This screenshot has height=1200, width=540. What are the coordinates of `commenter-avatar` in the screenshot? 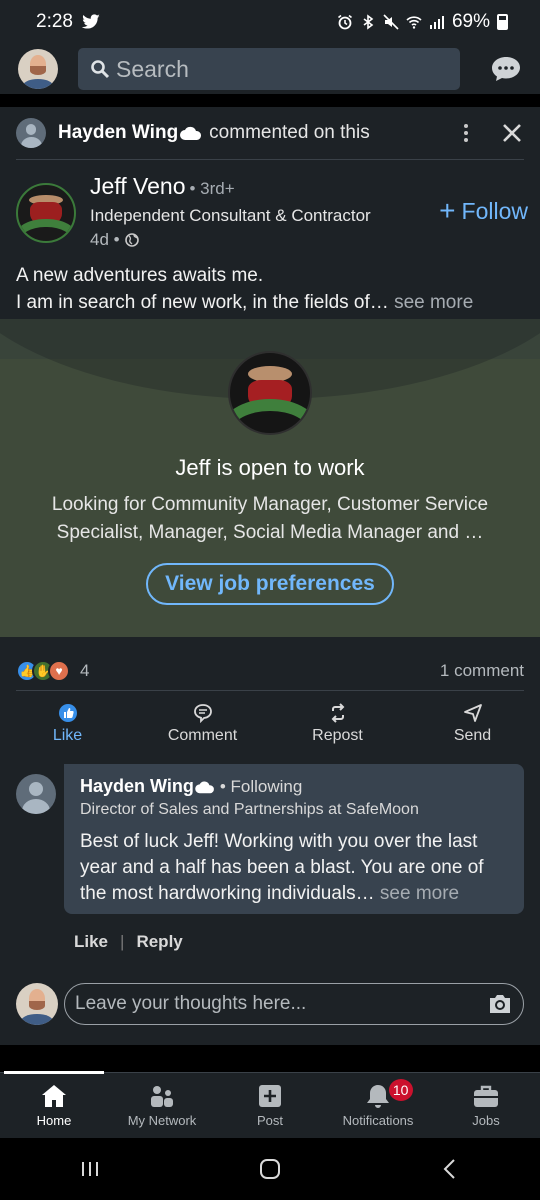 It's located at (31, 133).